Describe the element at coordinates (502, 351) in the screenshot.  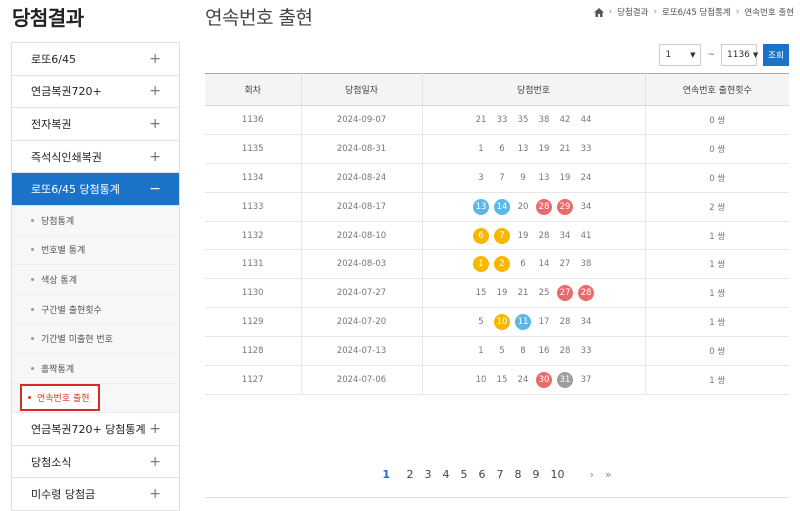
I see `lotto-number: 5` at that location.